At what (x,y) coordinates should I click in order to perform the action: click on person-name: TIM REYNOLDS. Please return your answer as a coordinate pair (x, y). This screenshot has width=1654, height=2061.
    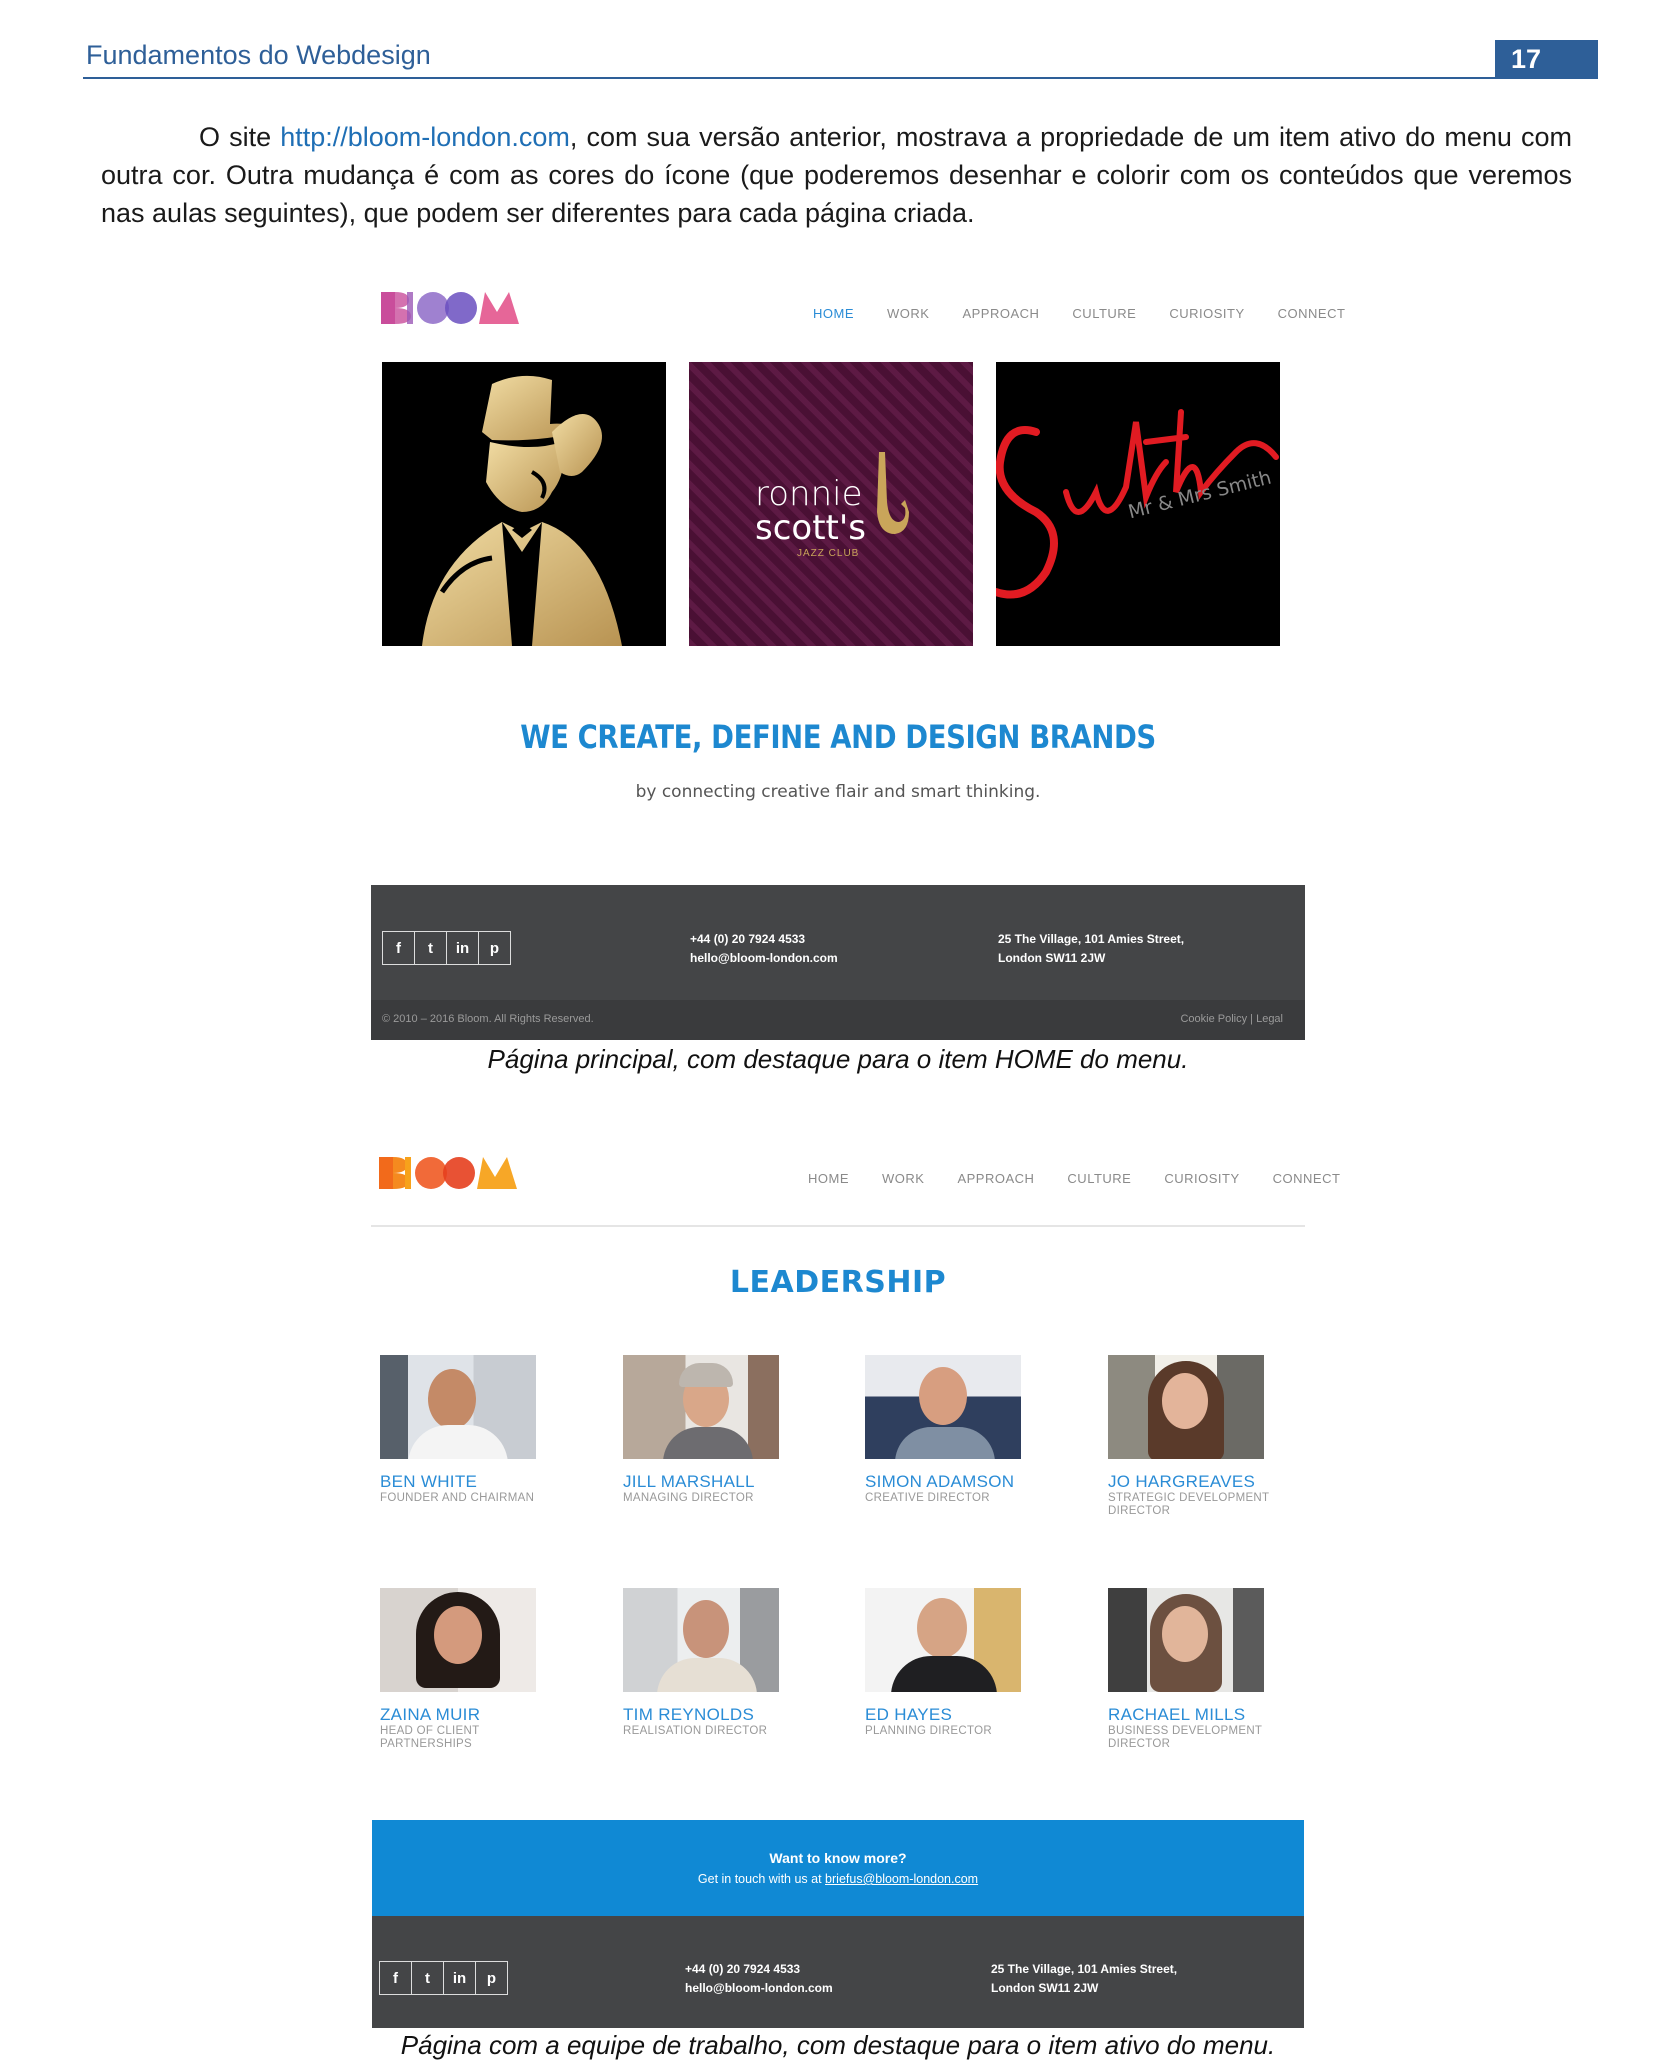
    Looking at the image, I should click on (689, 1714).